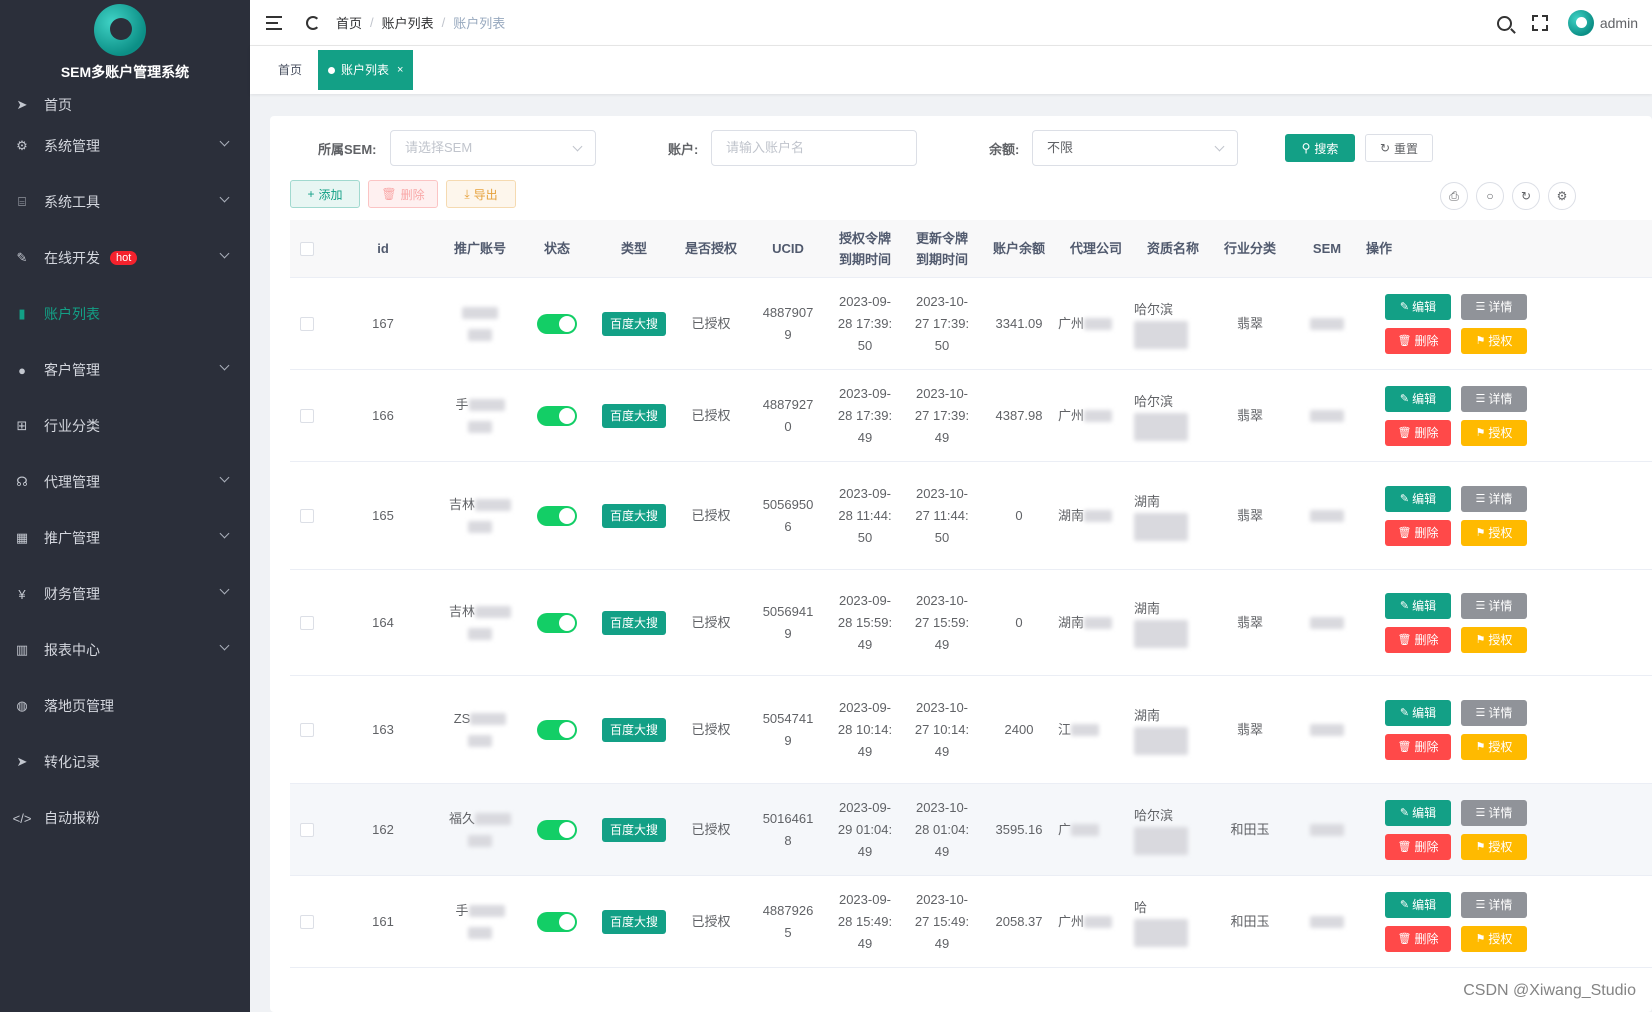 This screenshot has width=1652, height=1012. Describe the element at coordinates (125, 594) in the screenshot. I see `sidebar-item: ¥ 财务管理` at that location.